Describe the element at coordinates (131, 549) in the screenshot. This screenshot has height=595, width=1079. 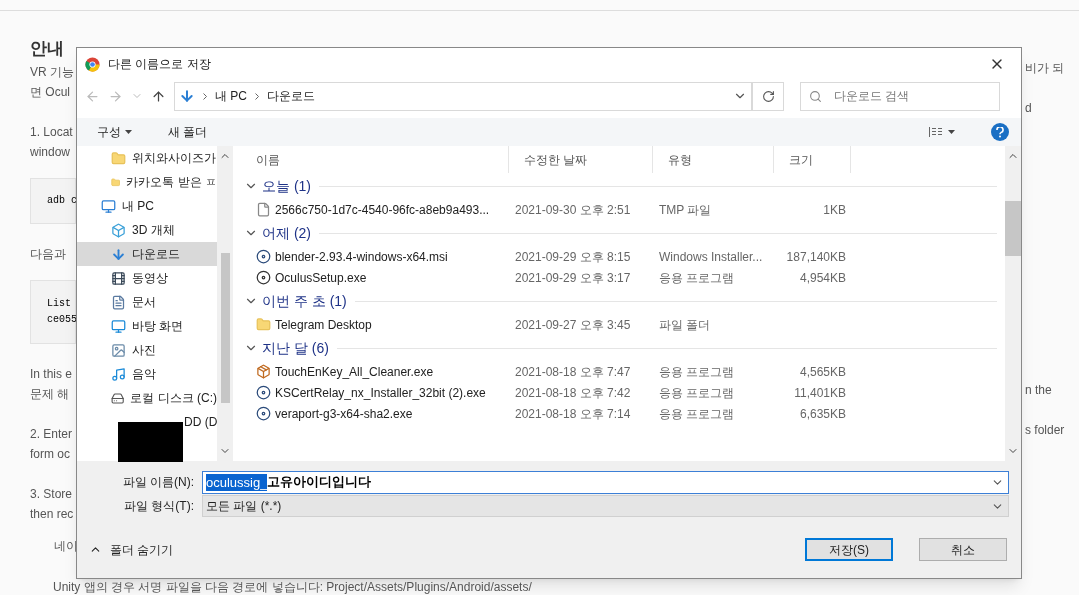
I see `hide-folders-button: 폴더 숨기기` at that location.